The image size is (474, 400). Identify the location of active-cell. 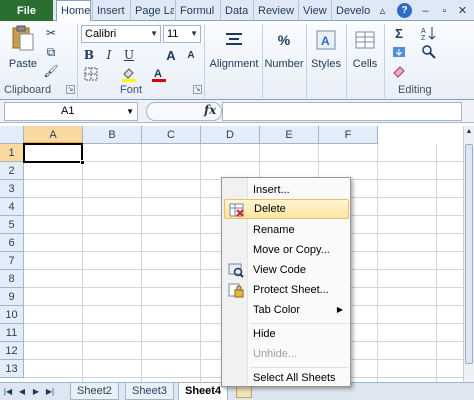
(53, 153).